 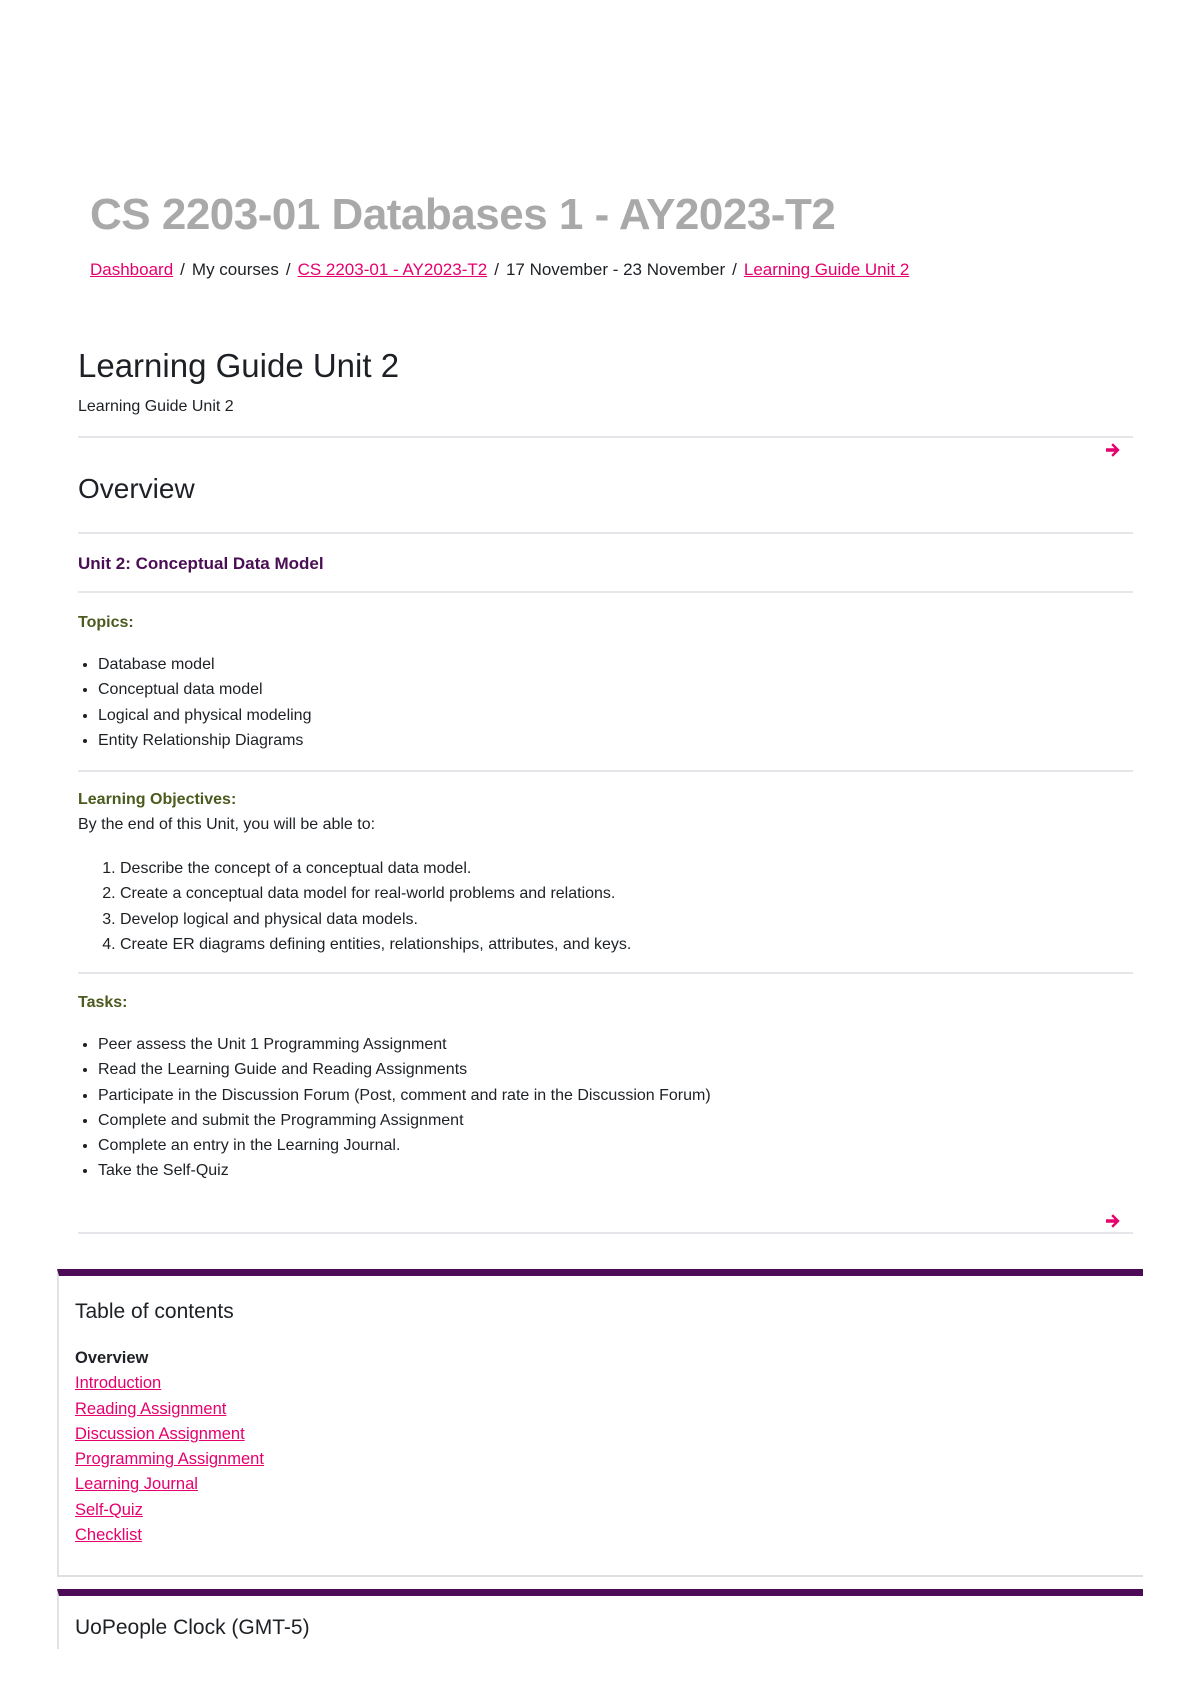 I want to click on toc-link-learning-journal: Learning Journal, so click(x=169, y=1484).